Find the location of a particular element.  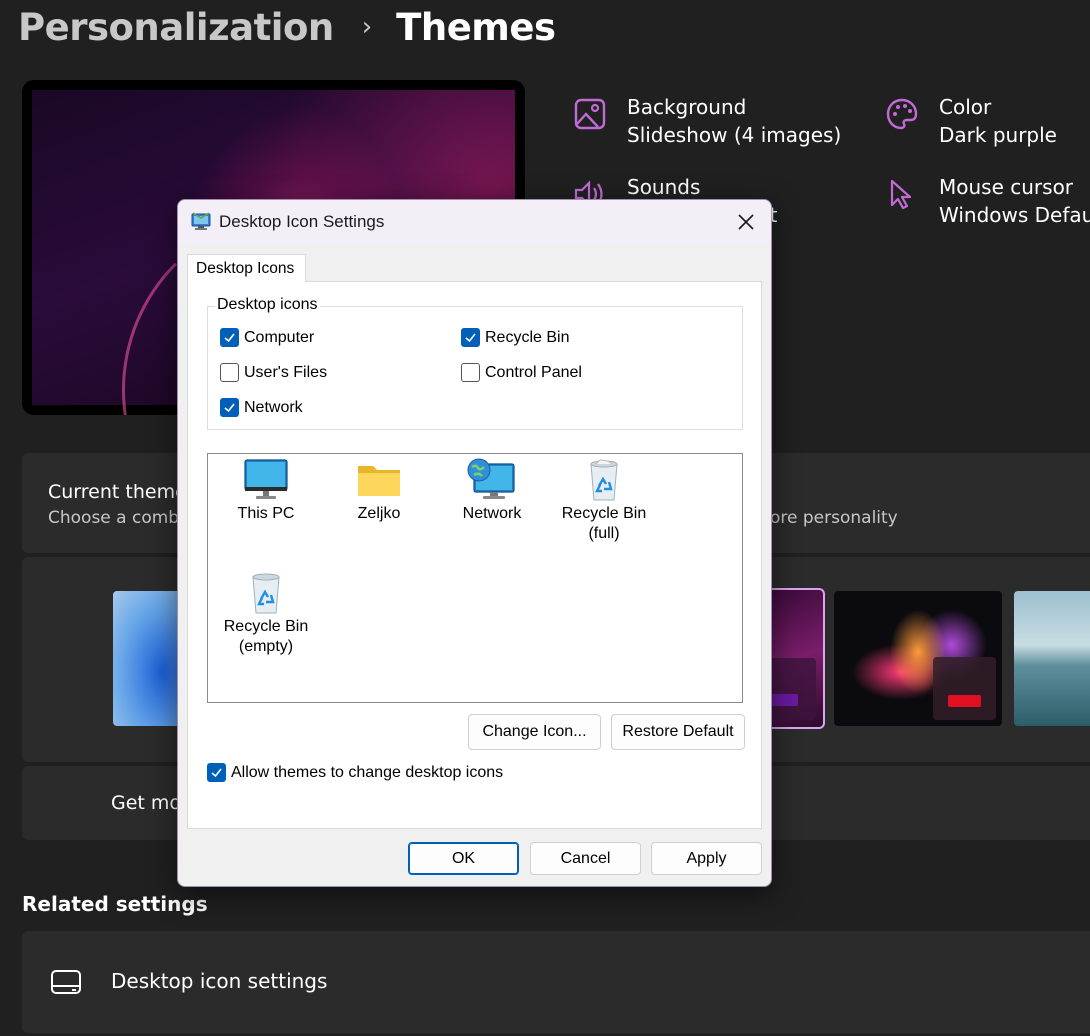

close-button is located at coordinates (746, 222).